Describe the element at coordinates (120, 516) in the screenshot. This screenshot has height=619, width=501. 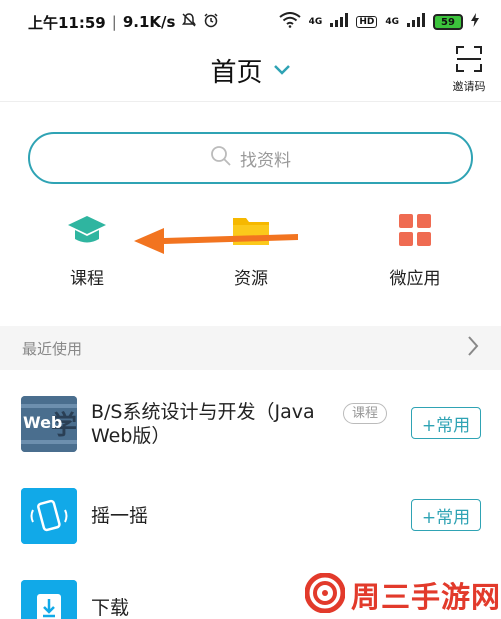
I see `item-title: 摇一摇` at that location.